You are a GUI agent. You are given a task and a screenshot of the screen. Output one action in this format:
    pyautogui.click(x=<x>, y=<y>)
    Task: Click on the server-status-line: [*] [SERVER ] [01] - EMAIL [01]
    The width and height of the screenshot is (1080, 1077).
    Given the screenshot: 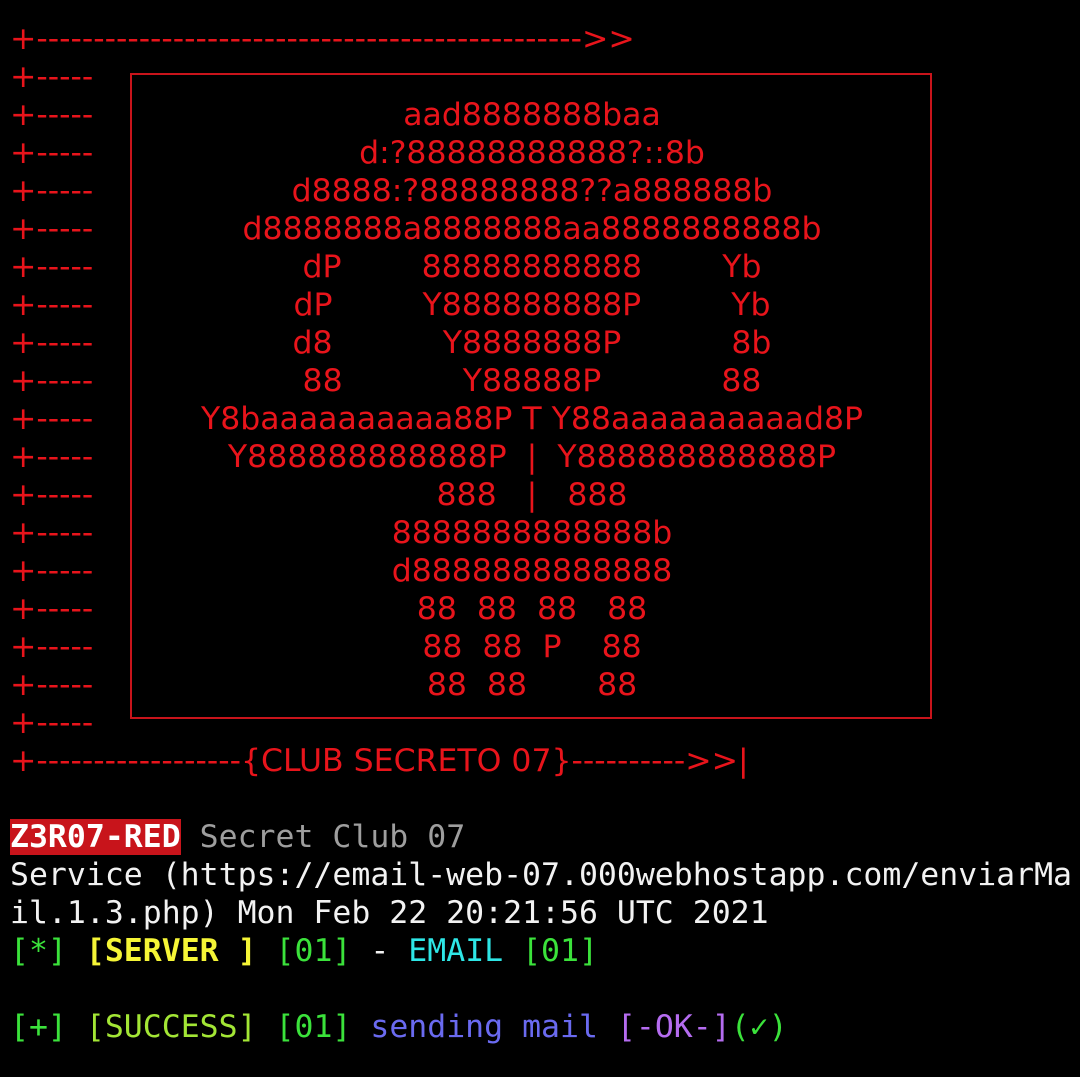 What is the action you would take?
    pyautogui.click(x=545, y=951)
    